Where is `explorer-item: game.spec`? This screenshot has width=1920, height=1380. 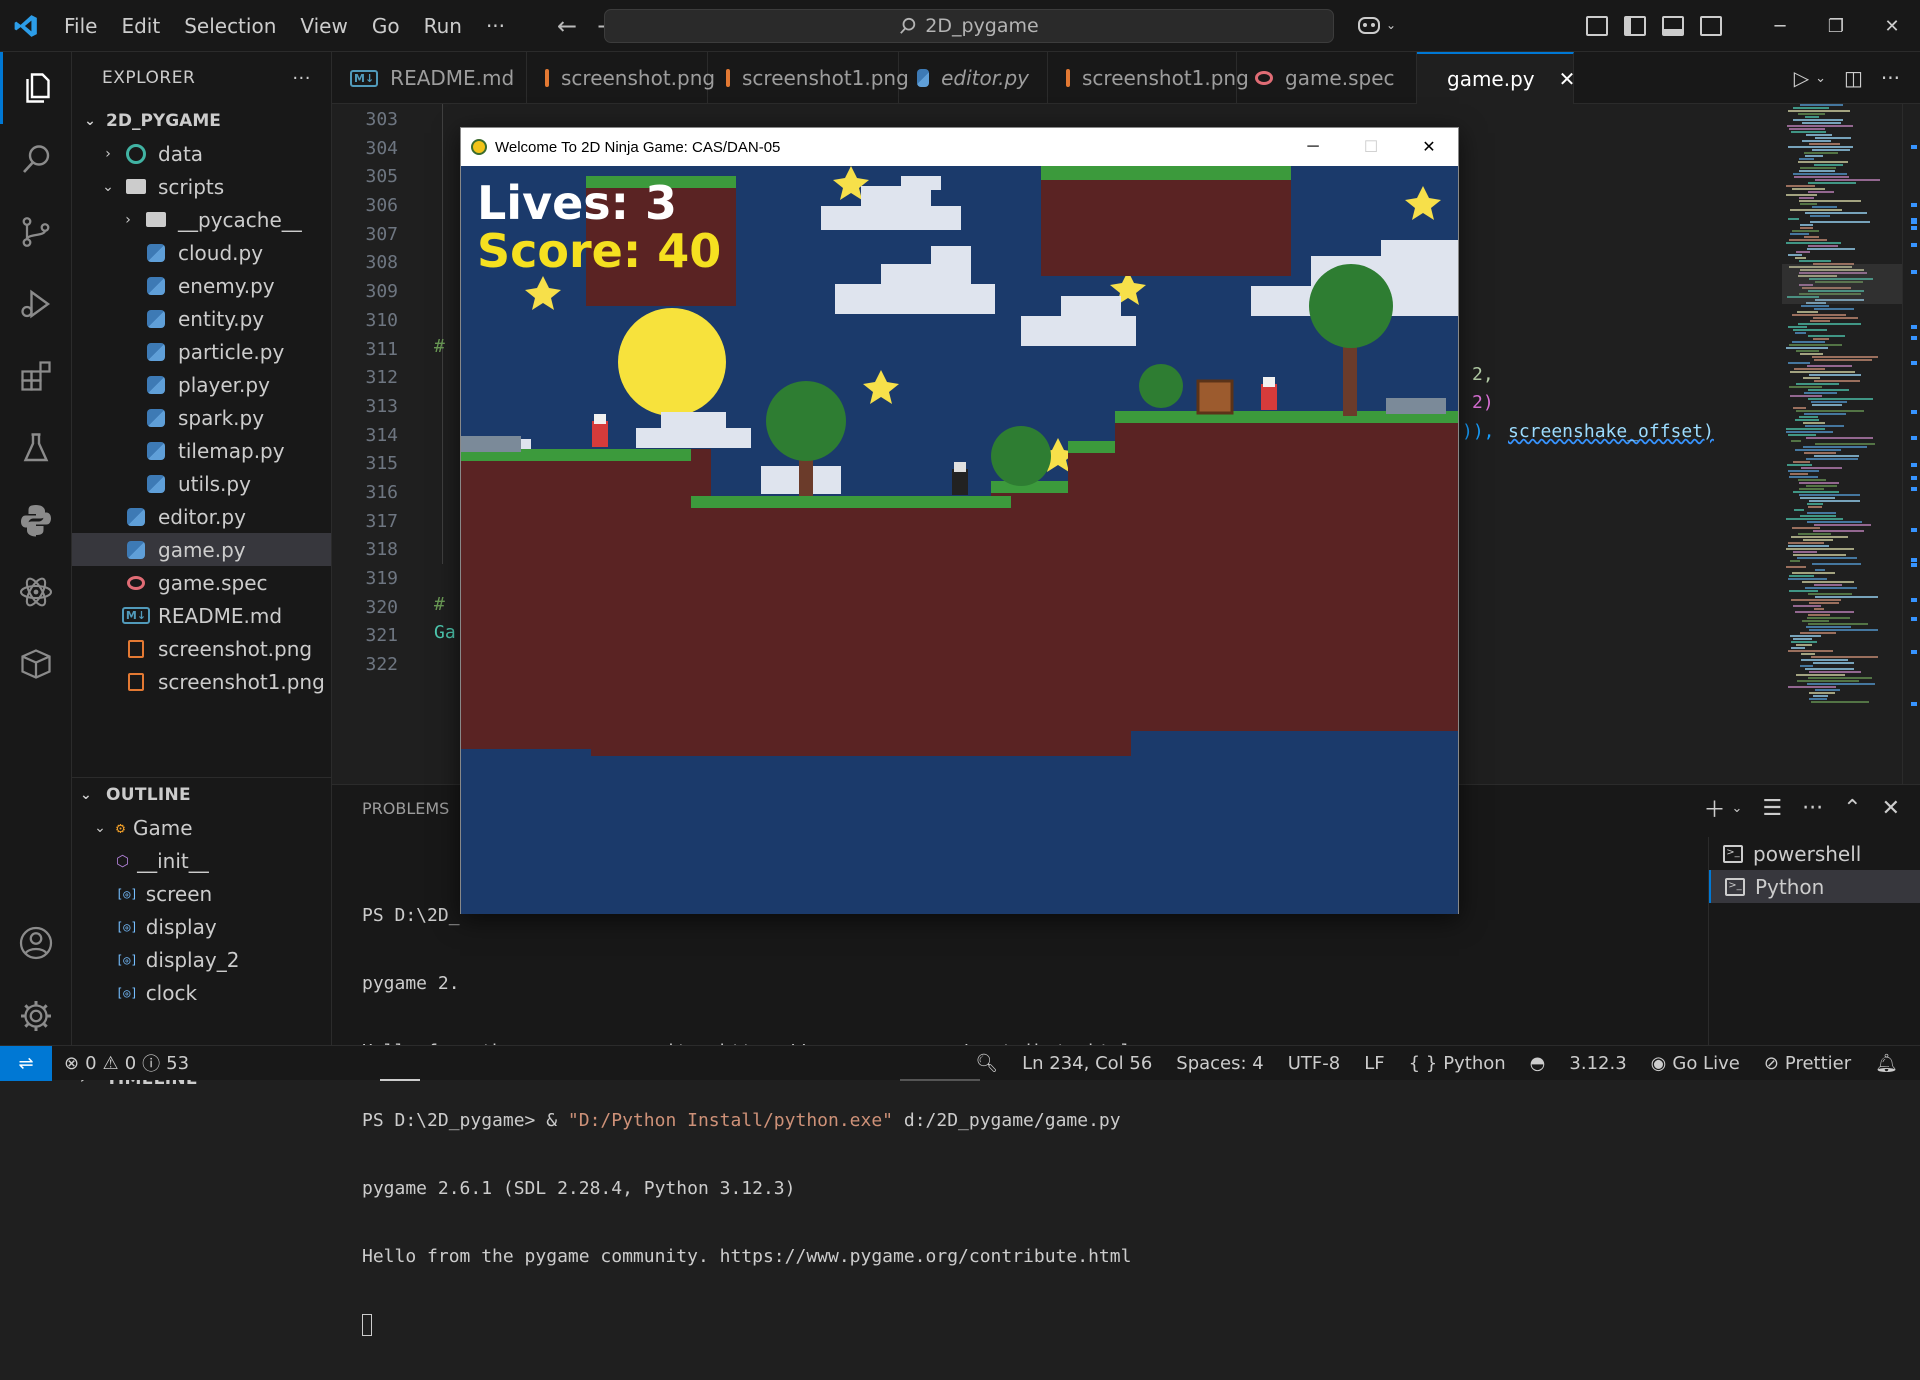
explorer-item: game.spec is located at coordinates (201, 582).